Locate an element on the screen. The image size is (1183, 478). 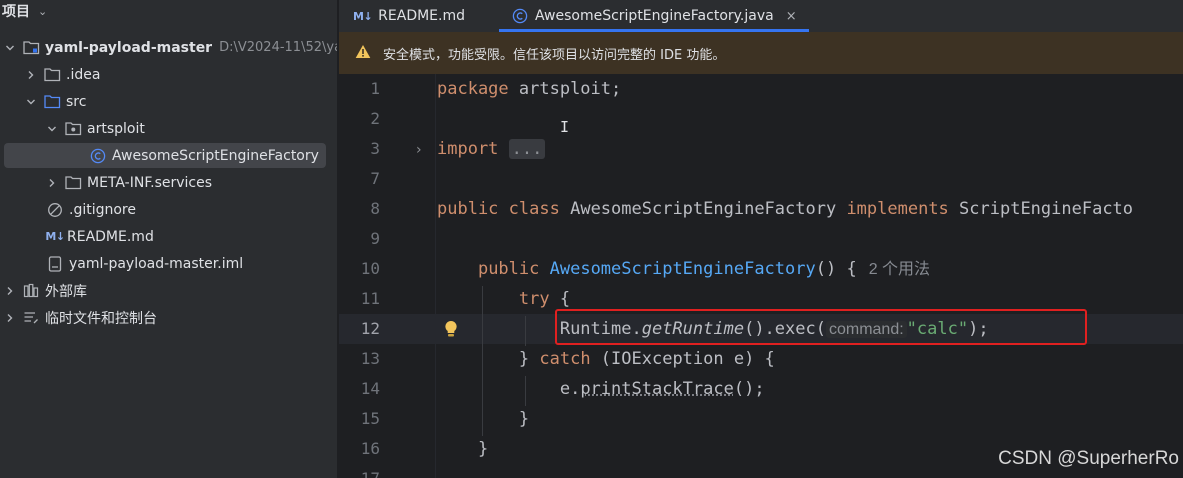
tree-item-idea: .idea is located at coordinates (168, 74).